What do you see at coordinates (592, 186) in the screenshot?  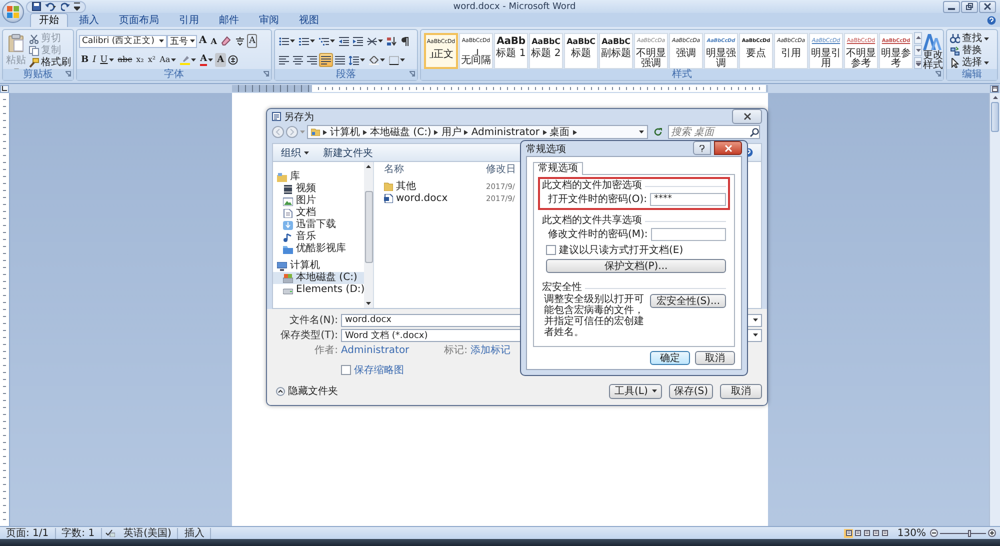 I see `section-heading: 此文档的文件加密选项` at bounding box center [592, 186].